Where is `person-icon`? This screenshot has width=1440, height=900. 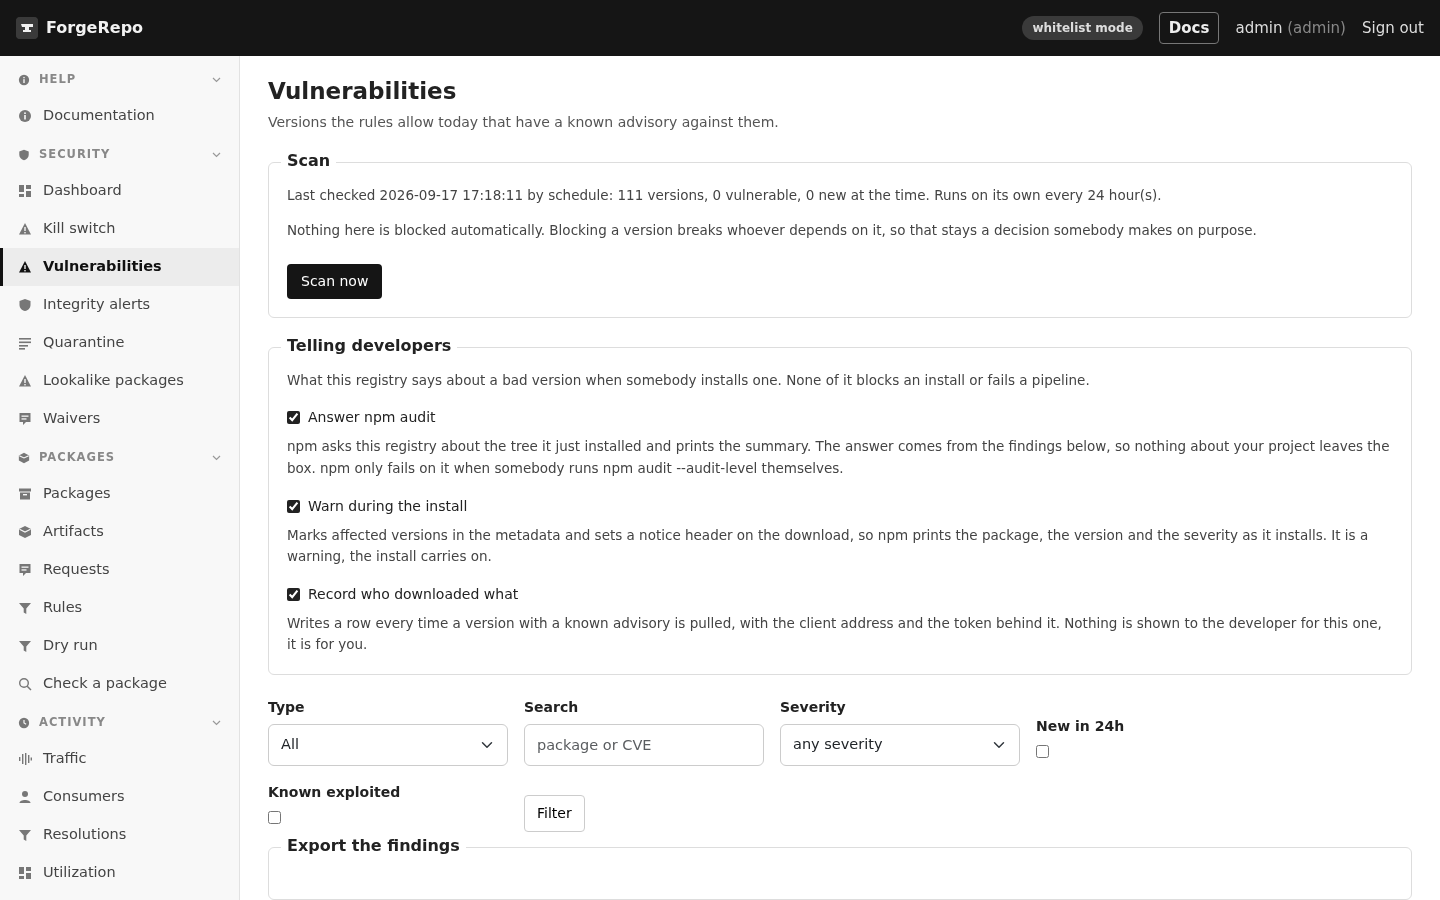
person-icon is located at coordinates (25, 797).